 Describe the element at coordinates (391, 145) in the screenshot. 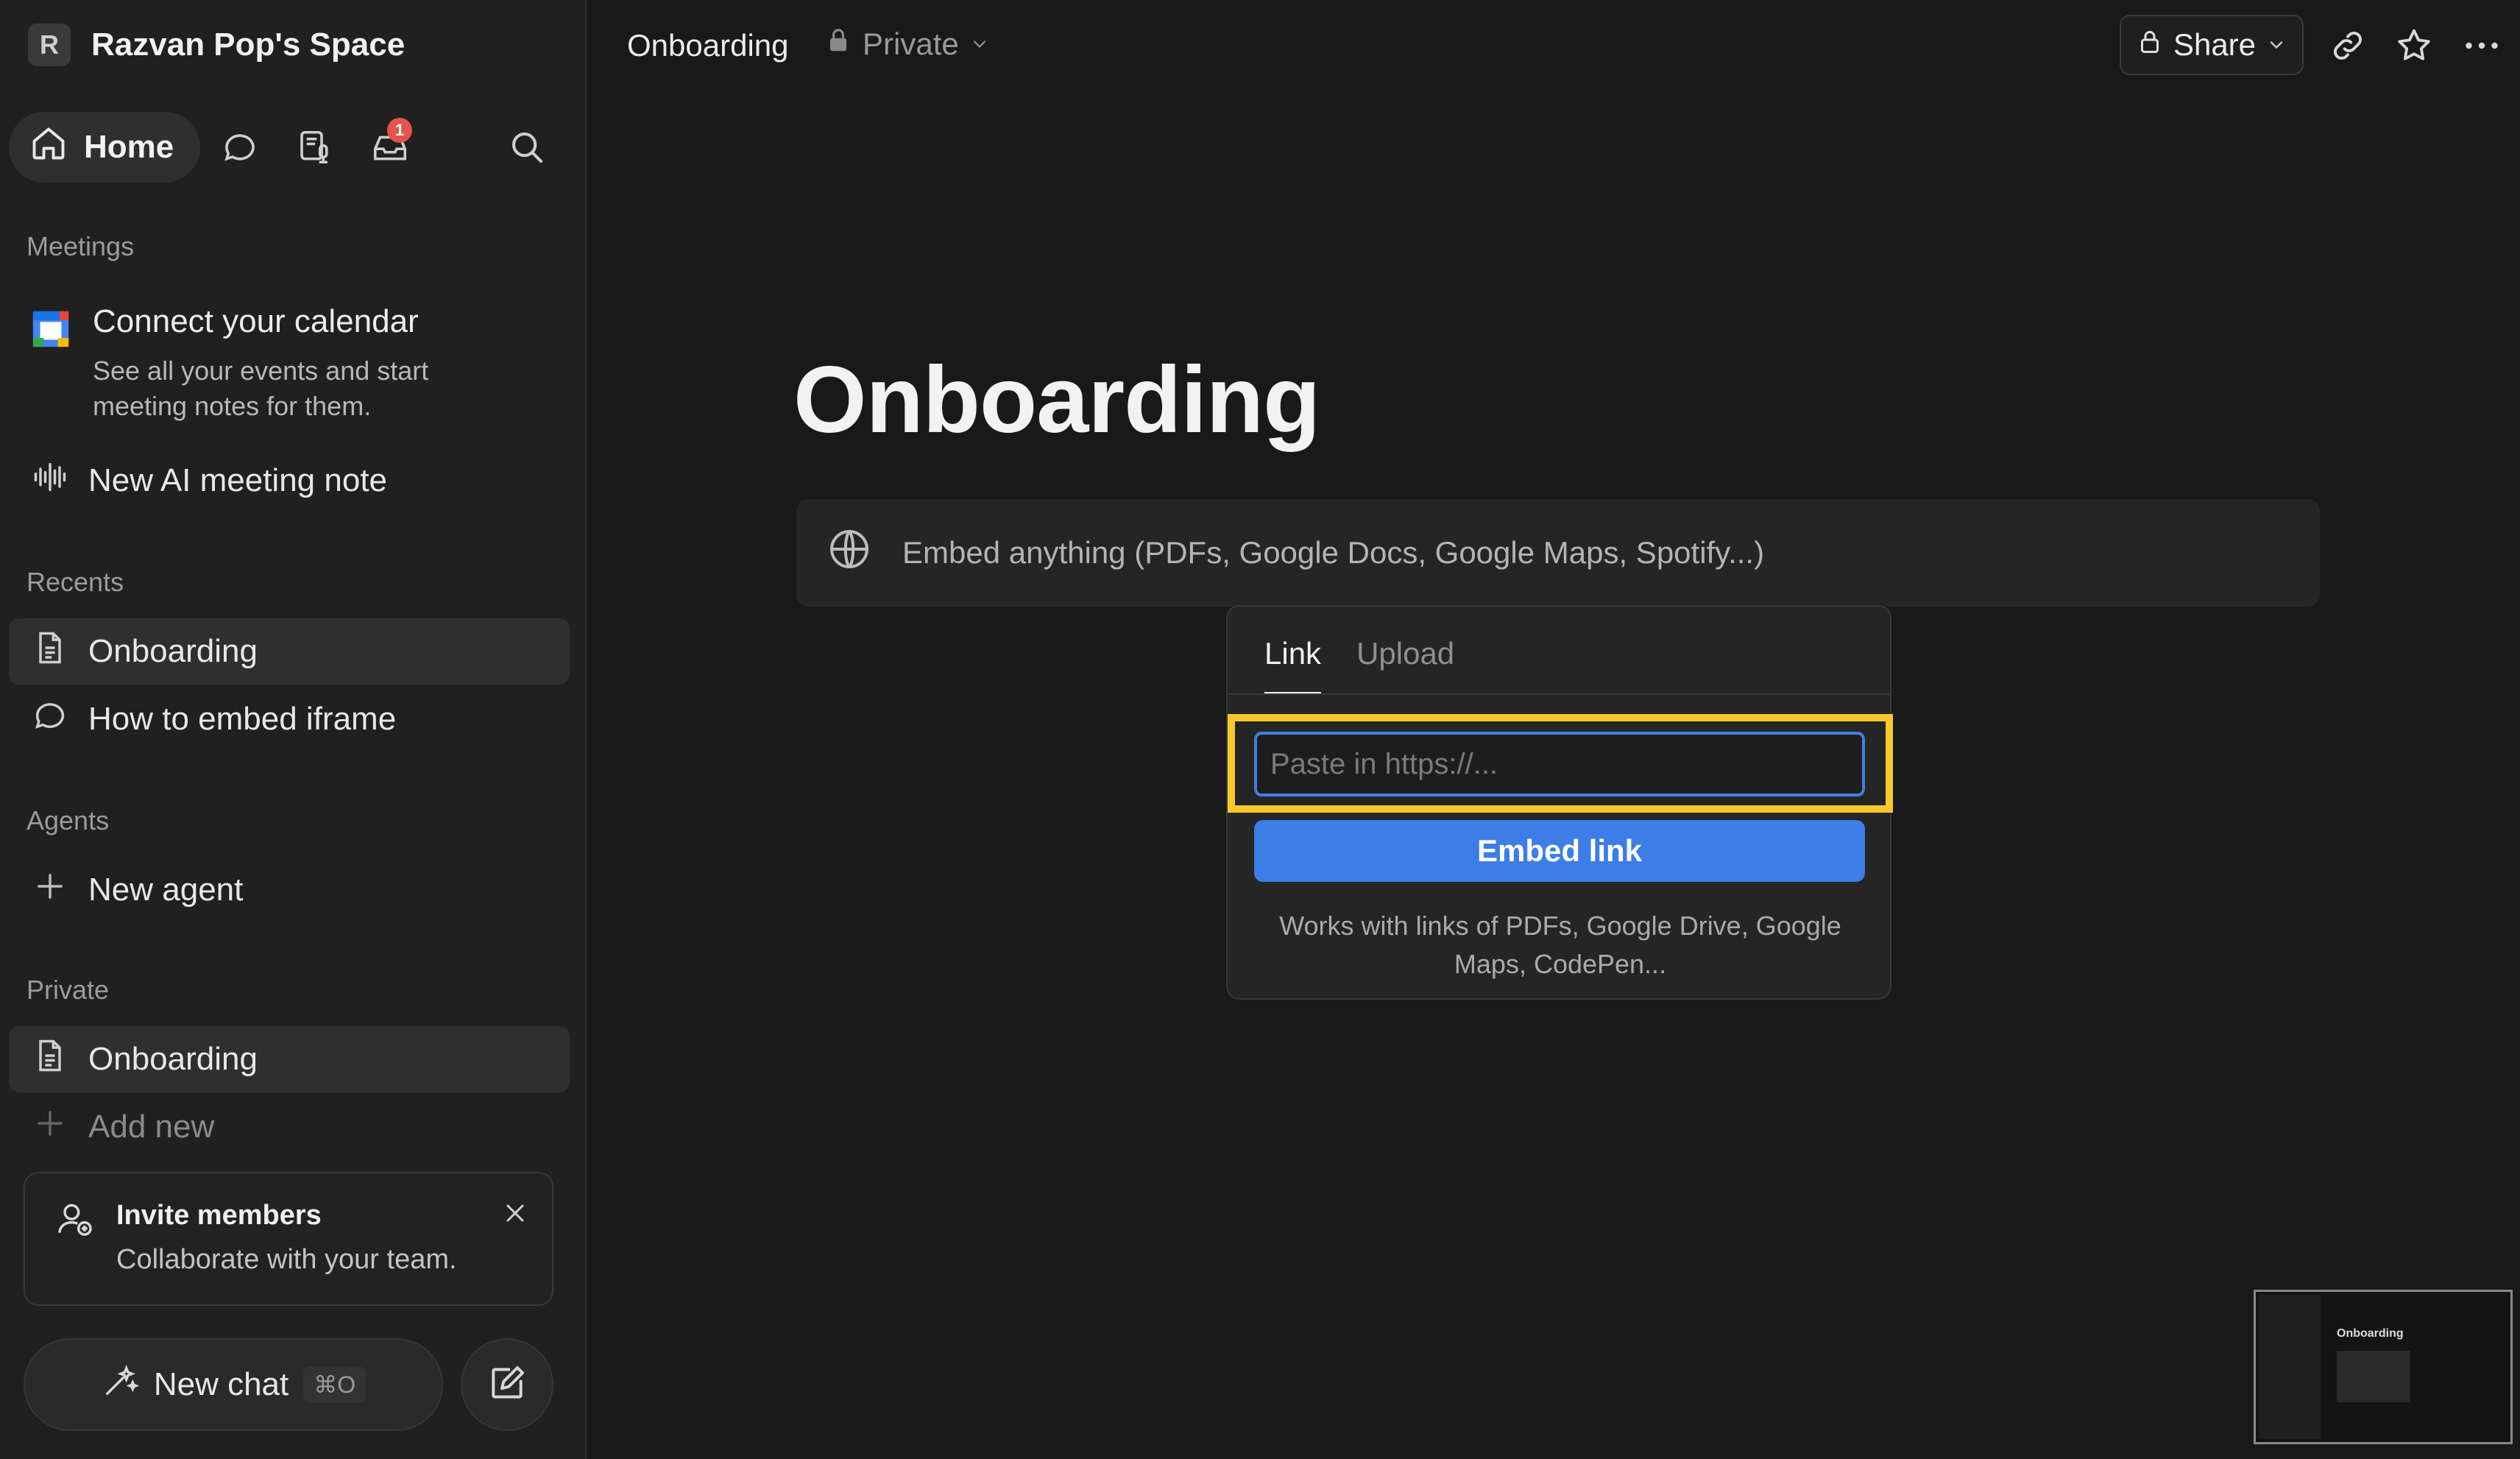

I see `inbox-icon: 1` at that location.